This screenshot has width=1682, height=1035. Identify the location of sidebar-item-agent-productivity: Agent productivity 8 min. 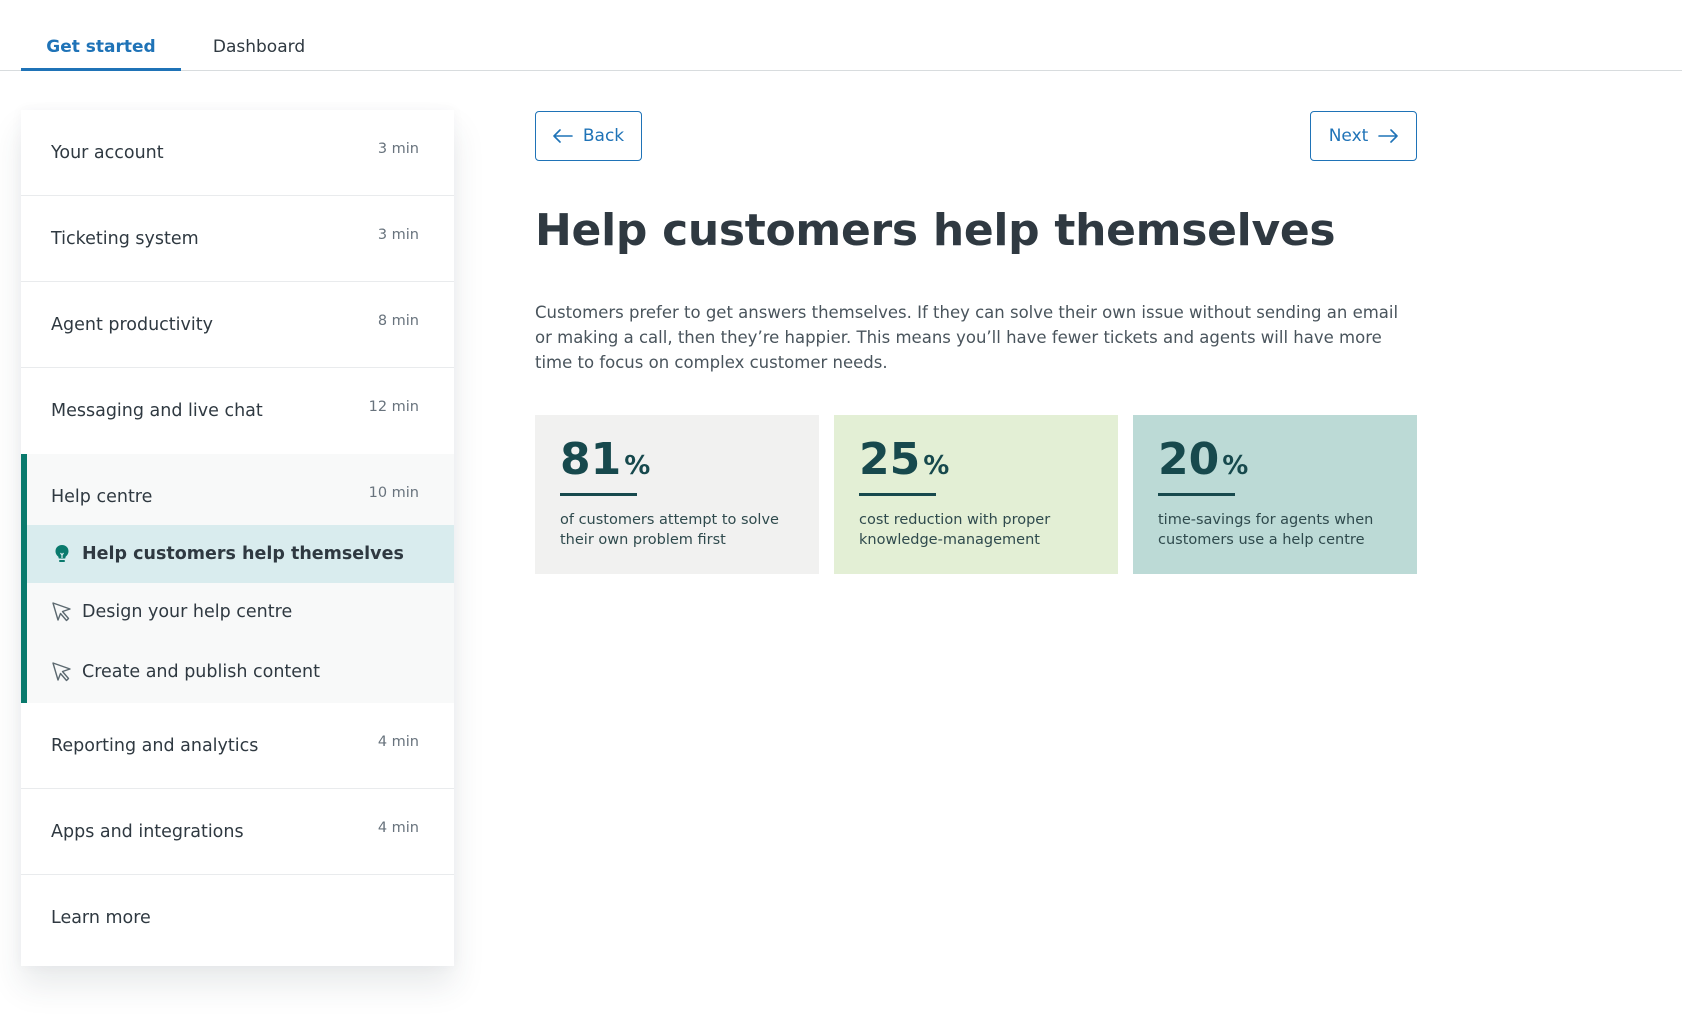
(237, 325).